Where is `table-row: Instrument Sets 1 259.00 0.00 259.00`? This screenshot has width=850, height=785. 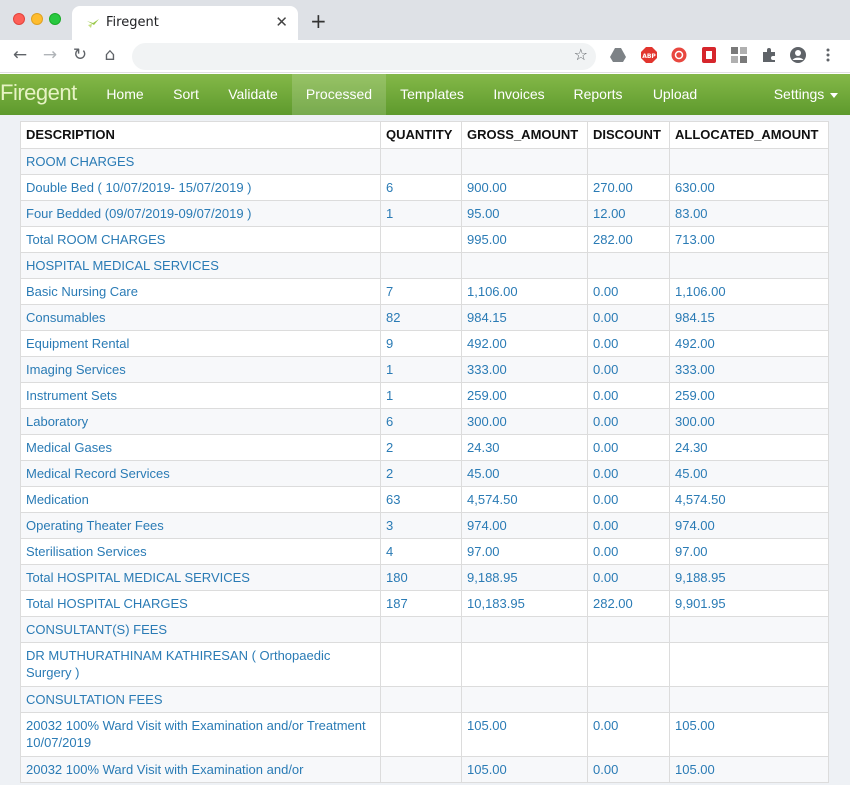
table-row: Instrument Sets 1 259.00 0.00 259.00 is located at coordinates (424, 395).